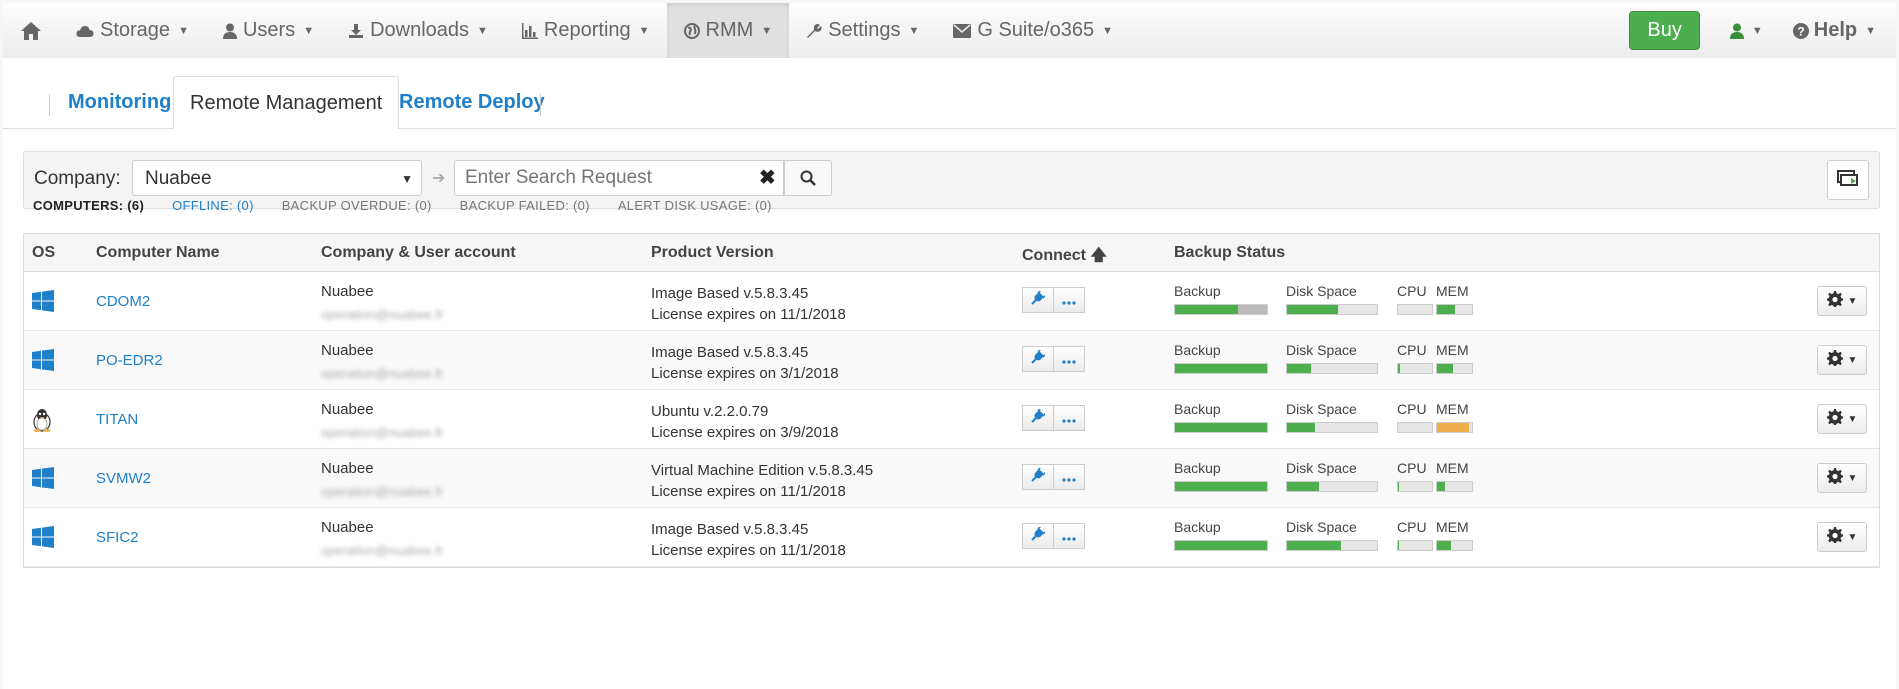 The image size is (1899, 689). What do you see at coordinates (439, 178) in the screenshot?
I see `arrow-right-icon: ➔` at bounding box center [439, 178].